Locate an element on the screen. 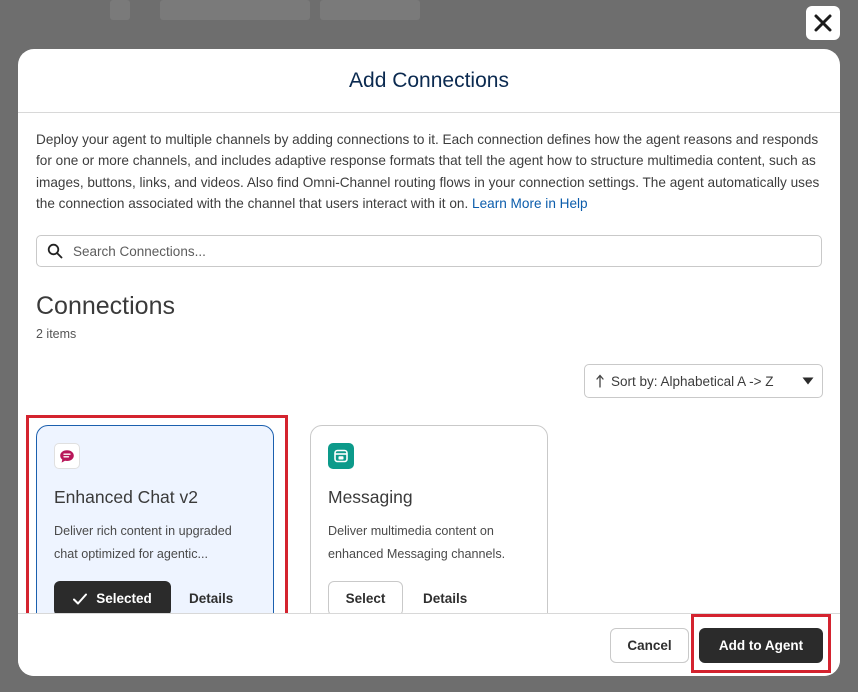 The width and height of the screenshot is (858, 692). checkmark-icon is located at coordinates (80, 598).